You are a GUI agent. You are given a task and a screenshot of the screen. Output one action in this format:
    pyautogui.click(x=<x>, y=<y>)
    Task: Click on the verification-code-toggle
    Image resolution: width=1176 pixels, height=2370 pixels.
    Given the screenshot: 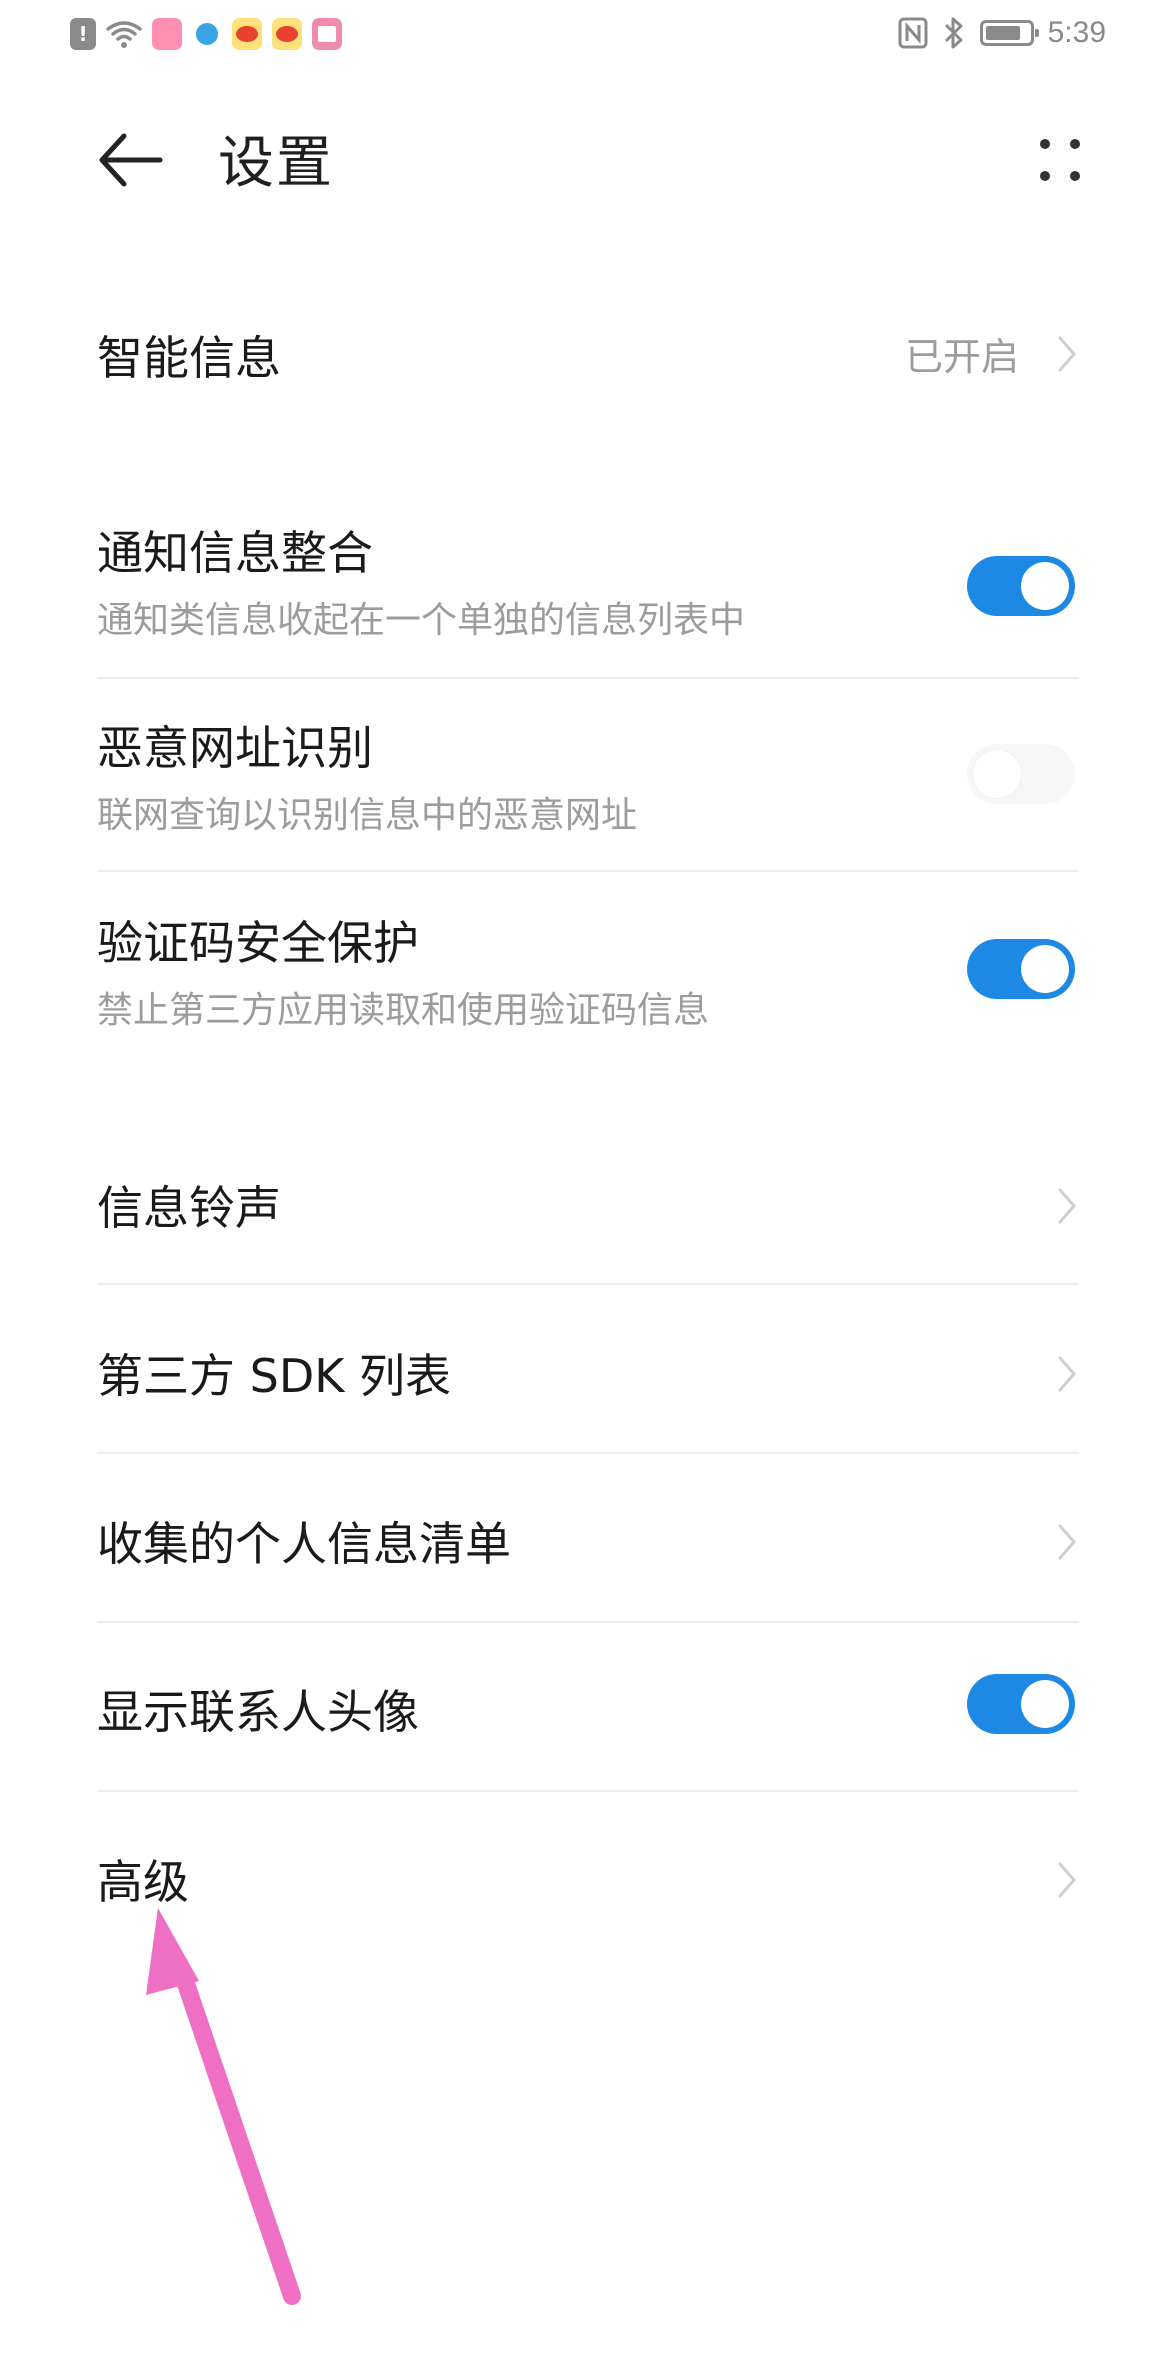 What is the action you would take?
    pyautogui.click(x=1021, y=969)
    